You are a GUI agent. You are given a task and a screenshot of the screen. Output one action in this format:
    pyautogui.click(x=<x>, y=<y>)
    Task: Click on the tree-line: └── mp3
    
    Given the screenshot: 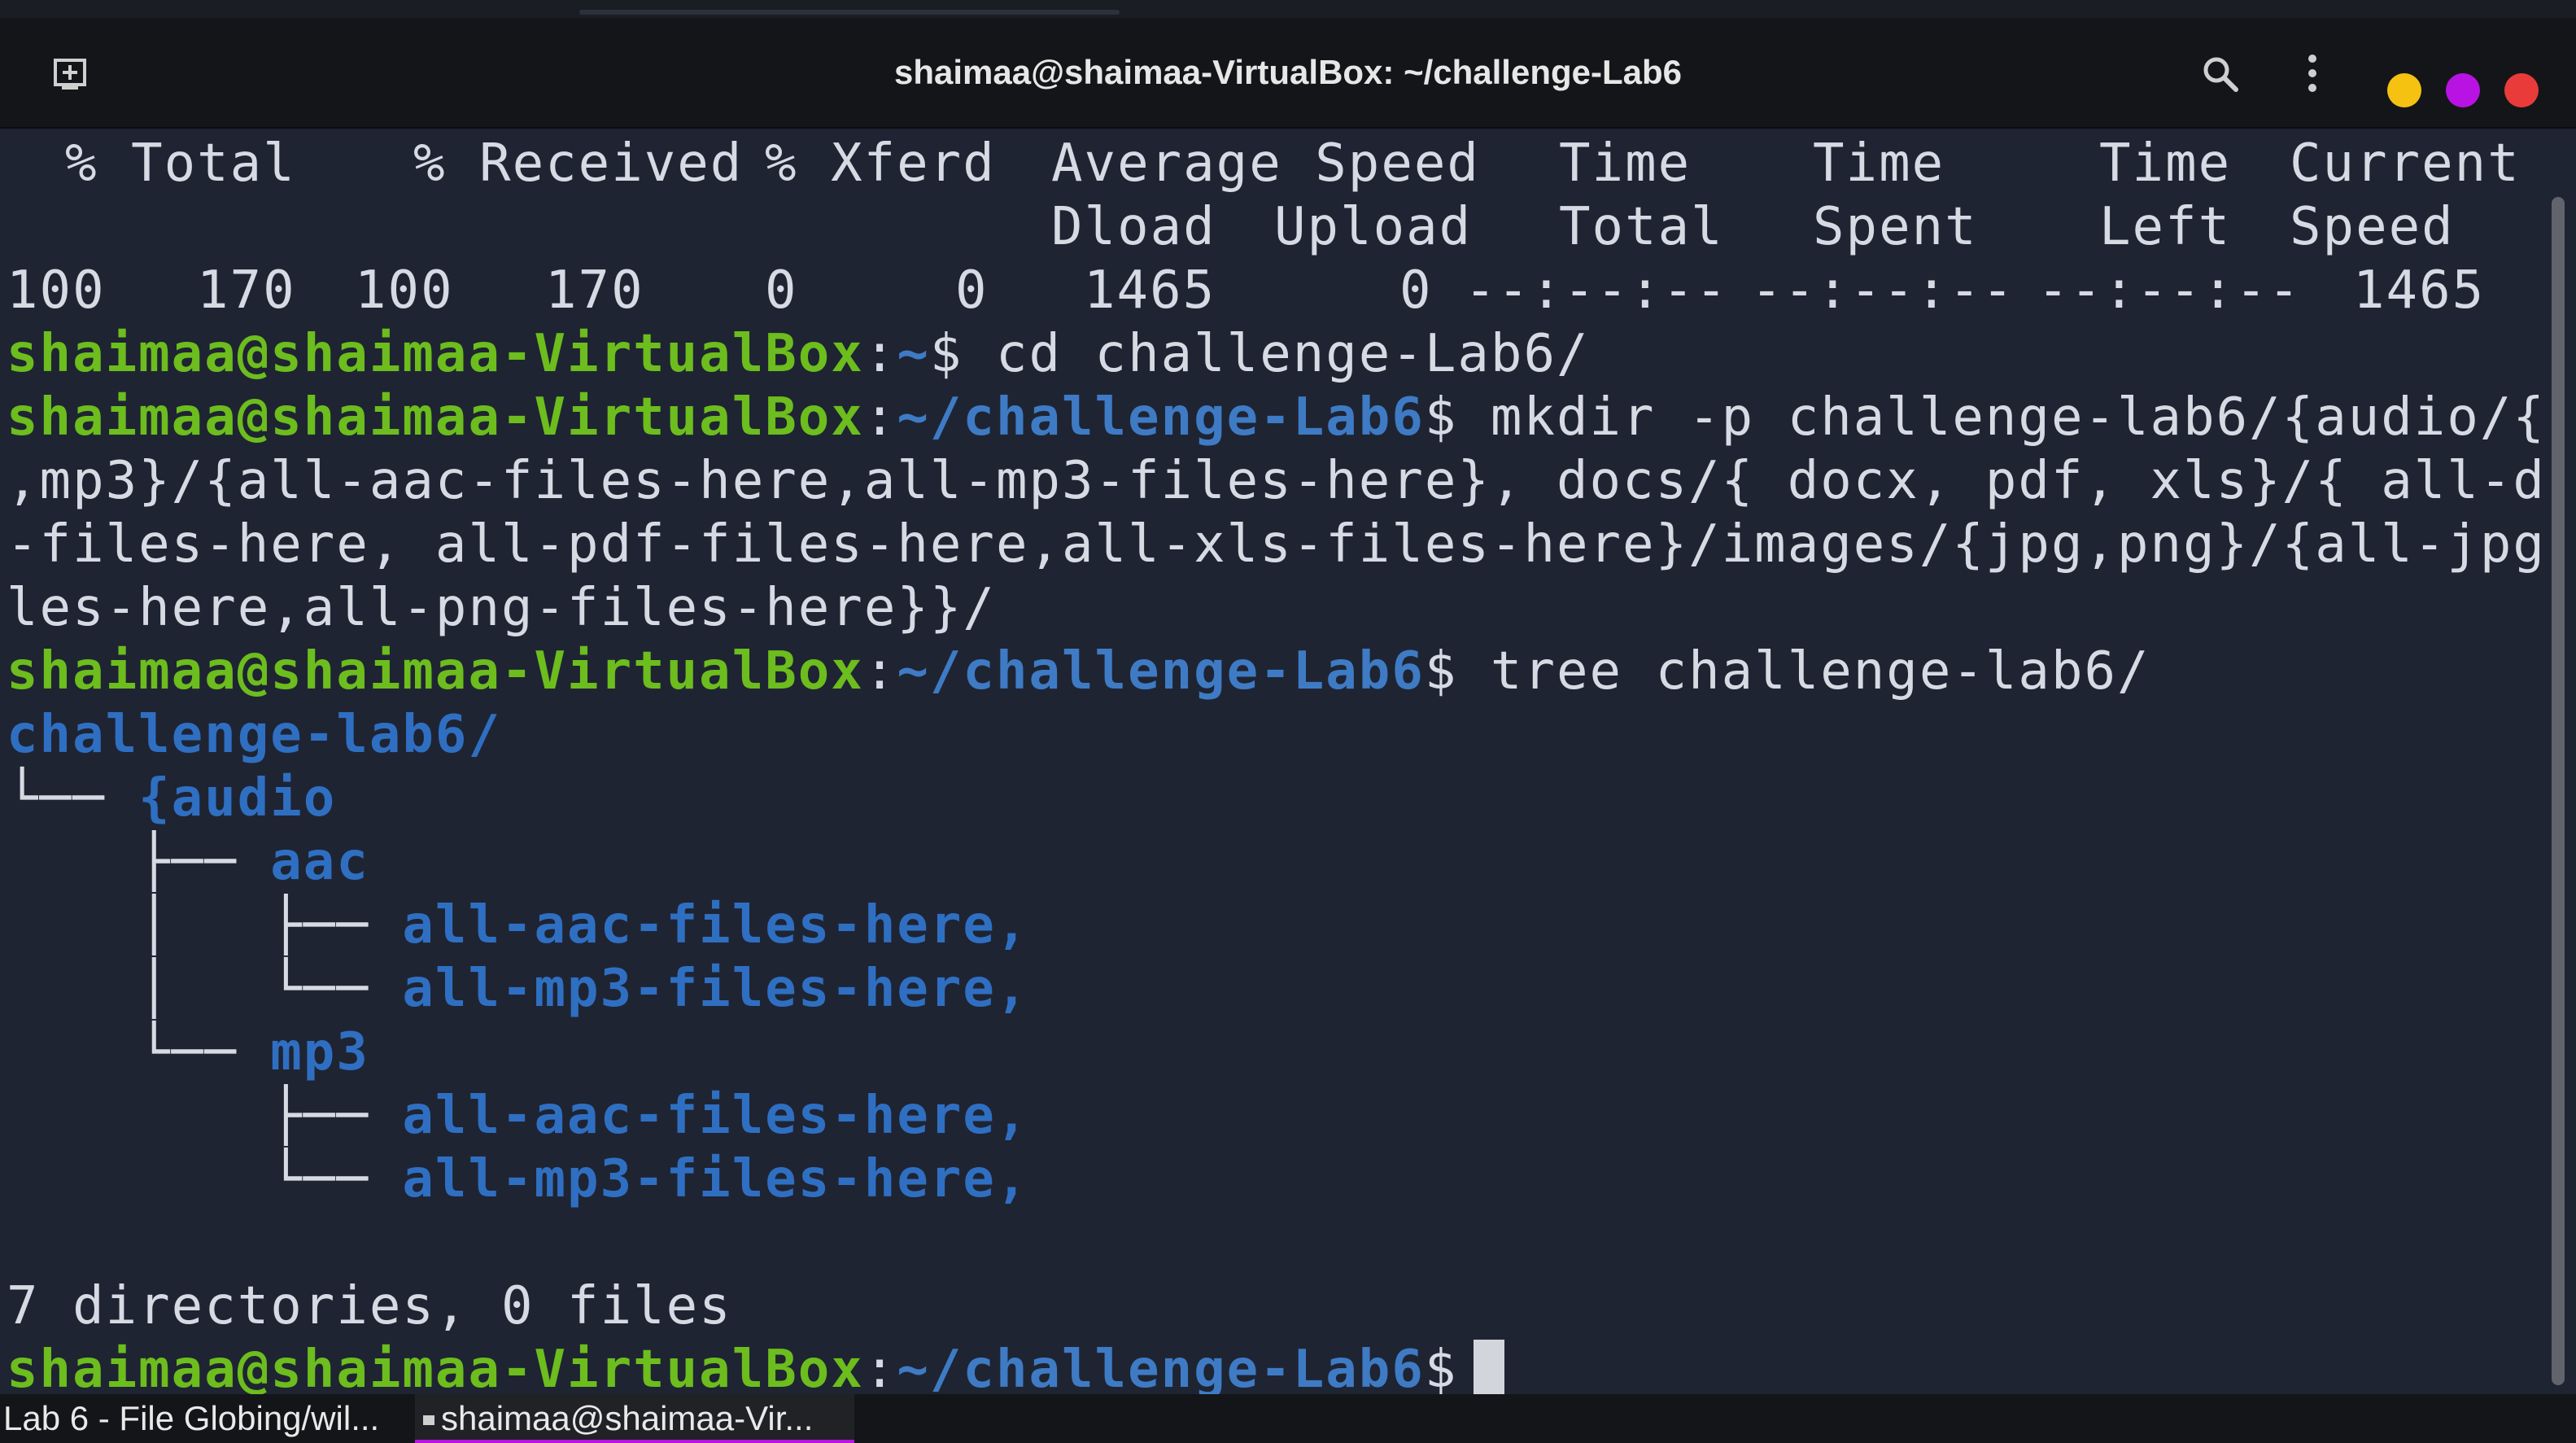 What is the action you would take?
    pyautogui.click(x=188, y=1052)
    